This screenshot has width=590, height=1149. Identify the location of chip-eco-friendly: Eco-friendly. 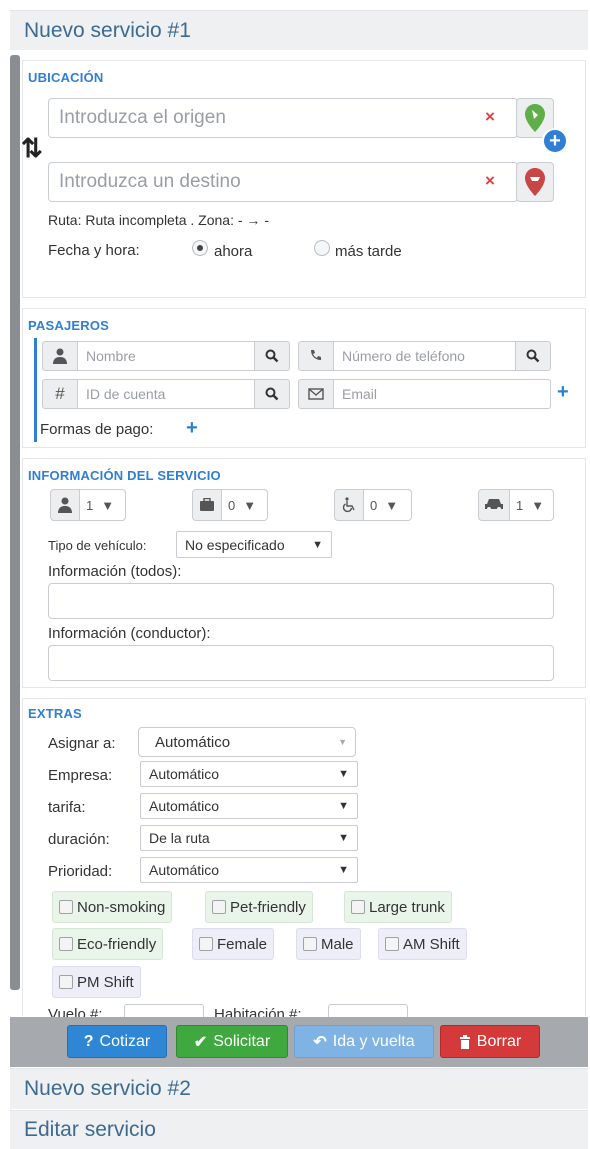
(108, 944).